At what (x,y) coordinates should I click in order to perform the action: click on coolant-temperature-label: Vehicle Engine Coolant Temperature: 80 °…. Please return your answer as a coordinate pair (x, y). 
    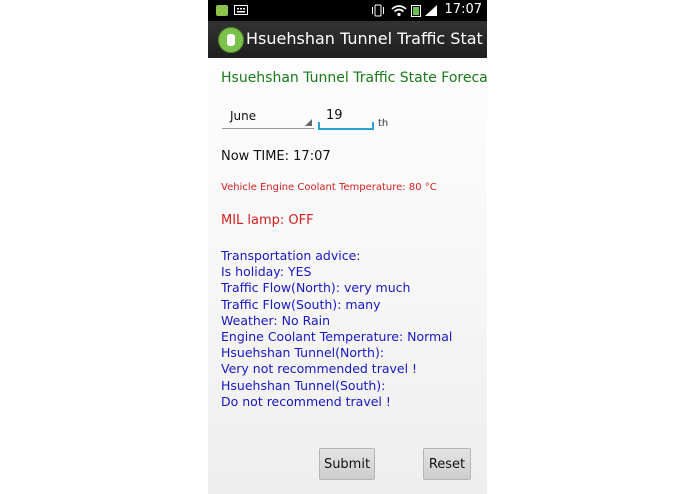
    Looking at the image, I should click on (329, 187).